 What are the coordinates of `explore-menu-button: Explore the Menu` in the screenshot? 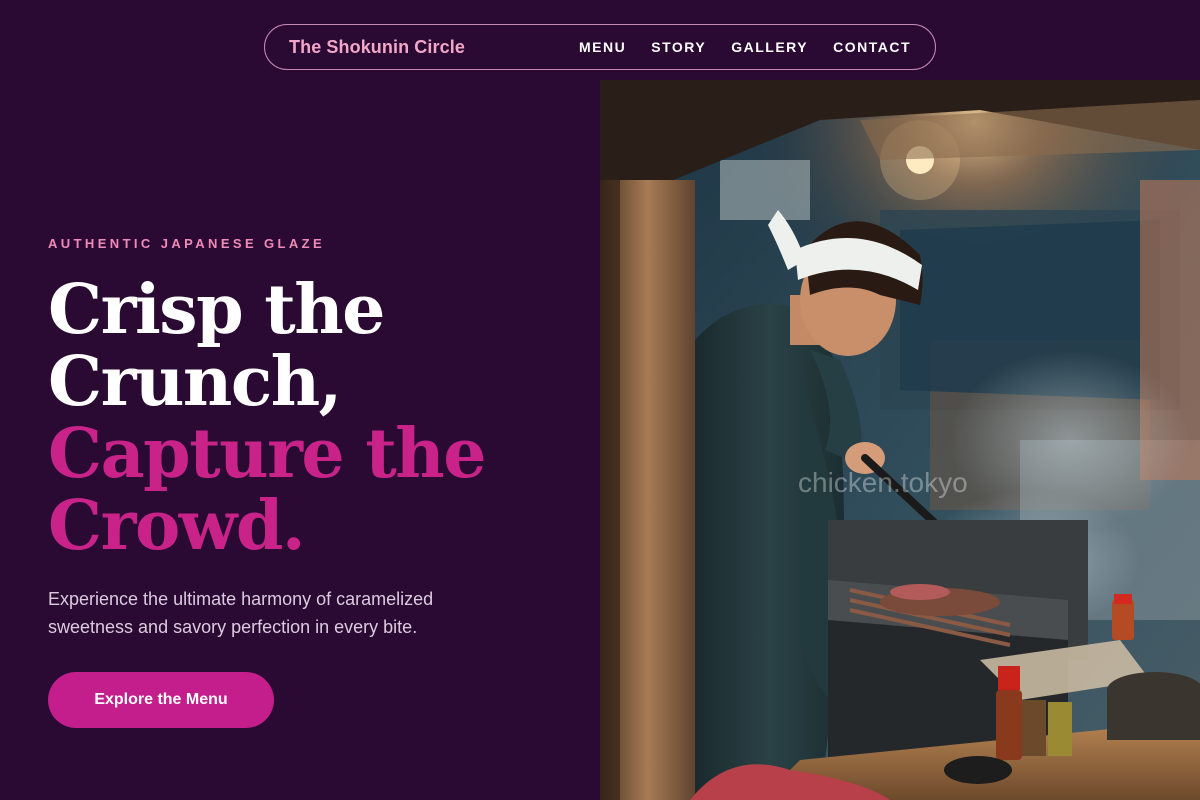 It's located at (161, 700).